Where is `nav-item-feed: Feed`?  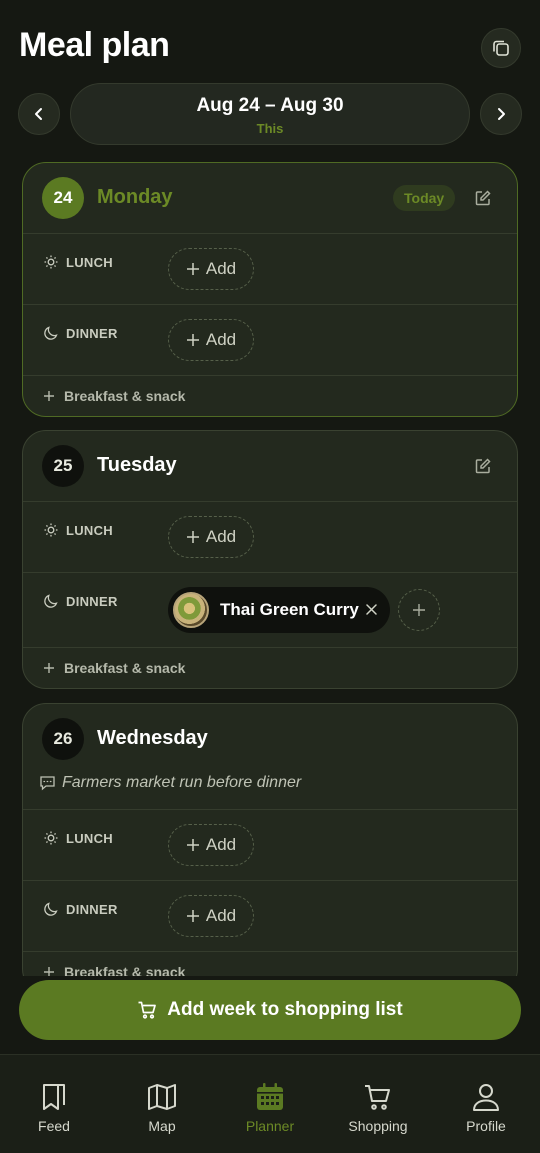 nav-item-feed: Feed is located at coordinates (54, 1107).